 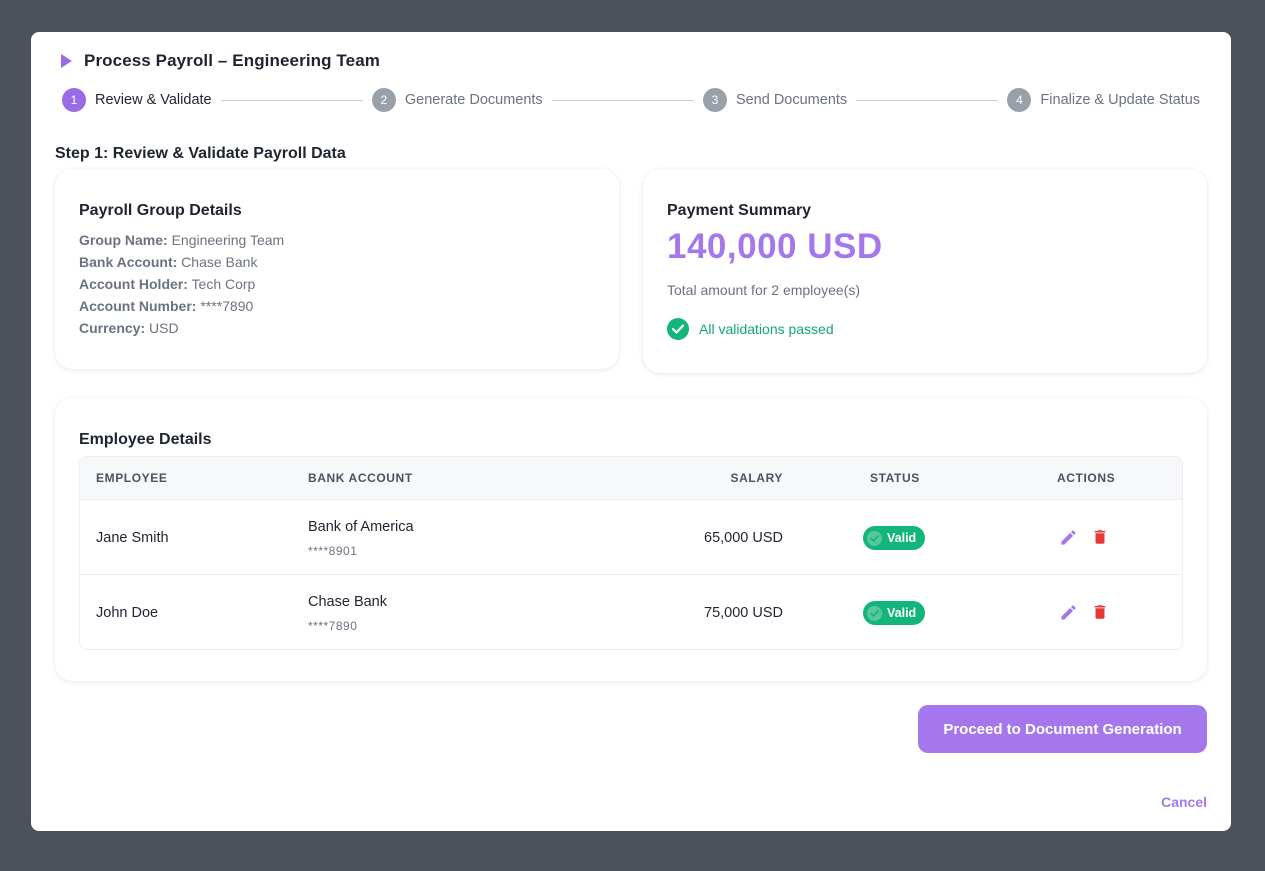 I want to click on detail-value: Chase Bank, so click(x=219, y=262).